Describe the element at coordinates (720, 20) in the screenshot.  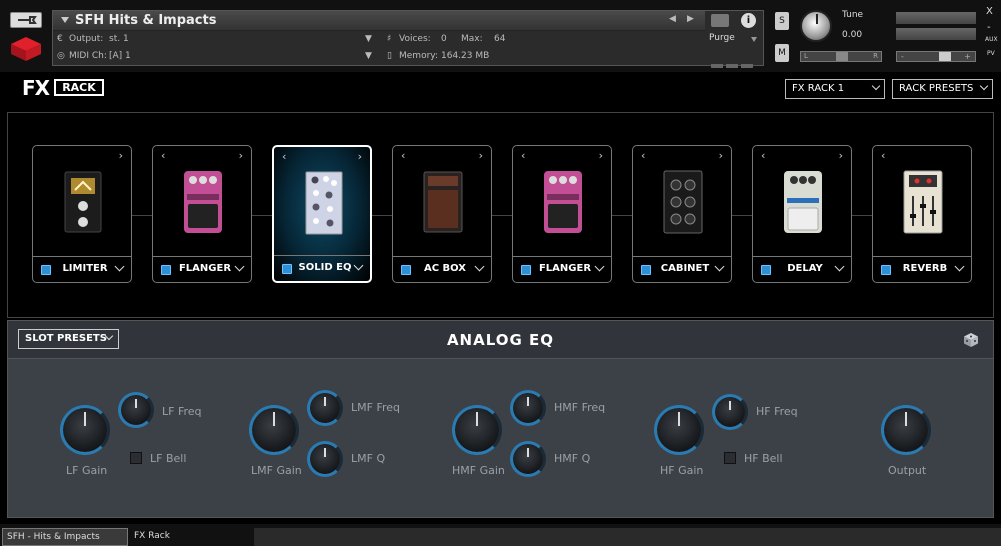
I see `camera-icon` at that location.